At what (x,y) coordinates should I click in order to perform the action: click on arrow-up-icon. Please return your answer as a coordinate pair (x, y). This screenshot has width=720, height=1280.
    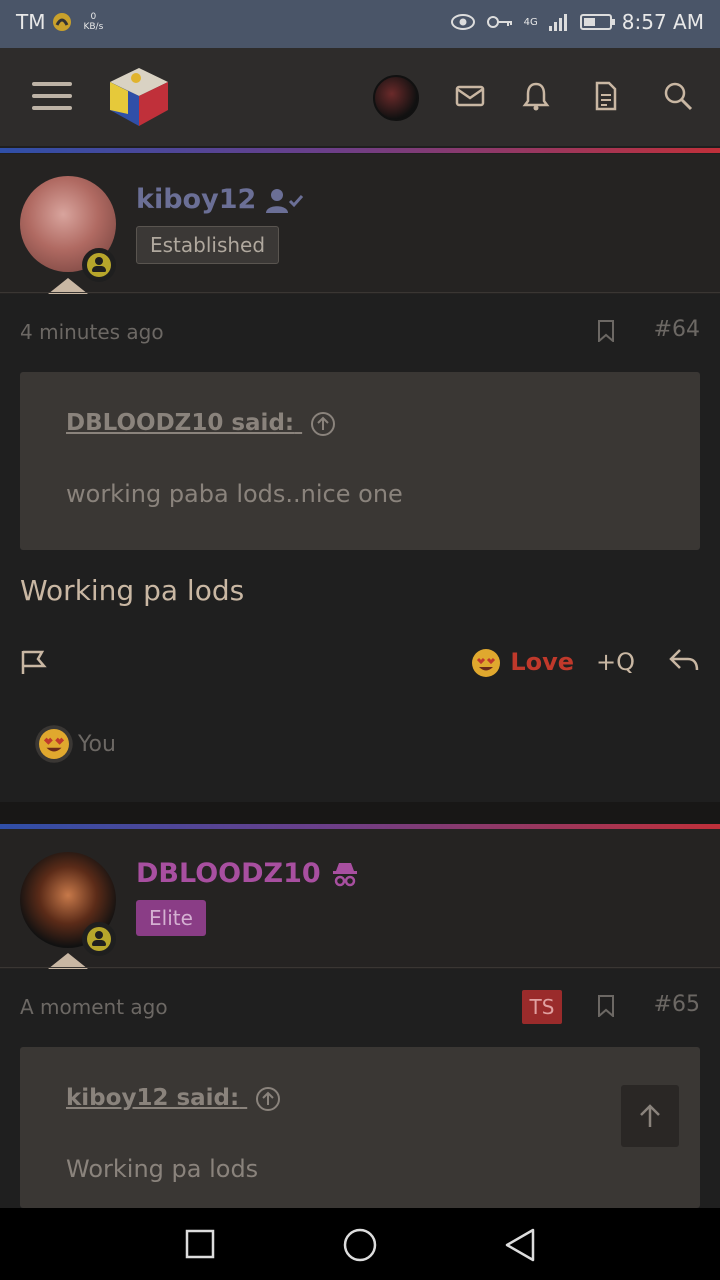
    Looking at the image, I should click on (650, 1115).